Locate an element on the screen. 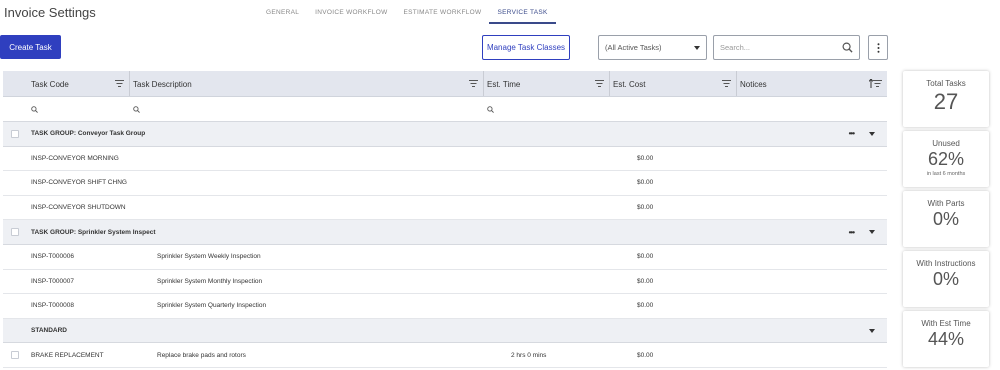 This screenshot has height=370, width=1000. column-label: Est. Cost is located at coordinates (629, 84).